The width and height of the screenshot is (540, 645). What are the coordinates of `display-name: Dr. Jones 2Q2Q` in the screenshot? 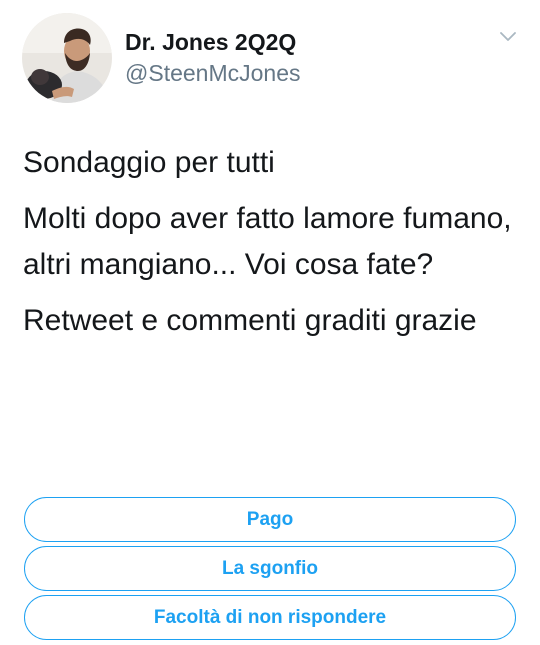 It's located at (213, 42).